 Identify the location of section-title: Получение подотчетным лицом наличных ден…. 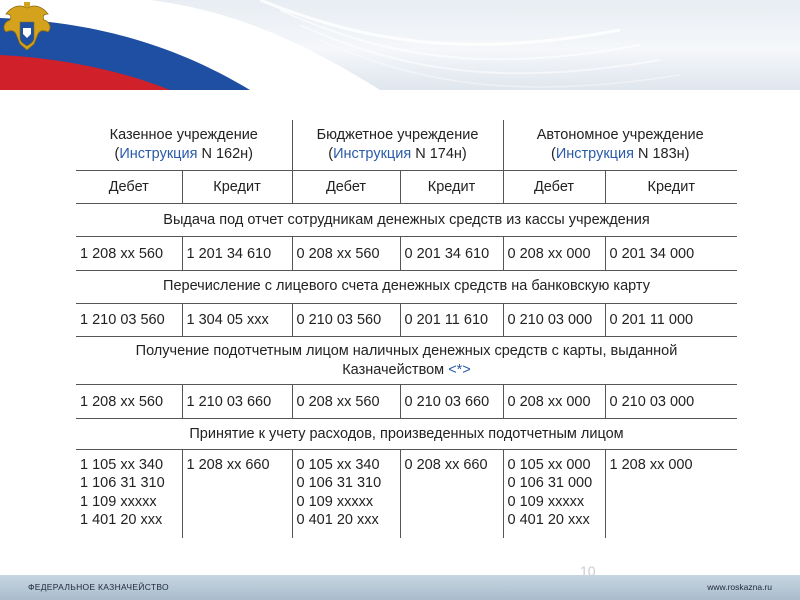
(406, 361).